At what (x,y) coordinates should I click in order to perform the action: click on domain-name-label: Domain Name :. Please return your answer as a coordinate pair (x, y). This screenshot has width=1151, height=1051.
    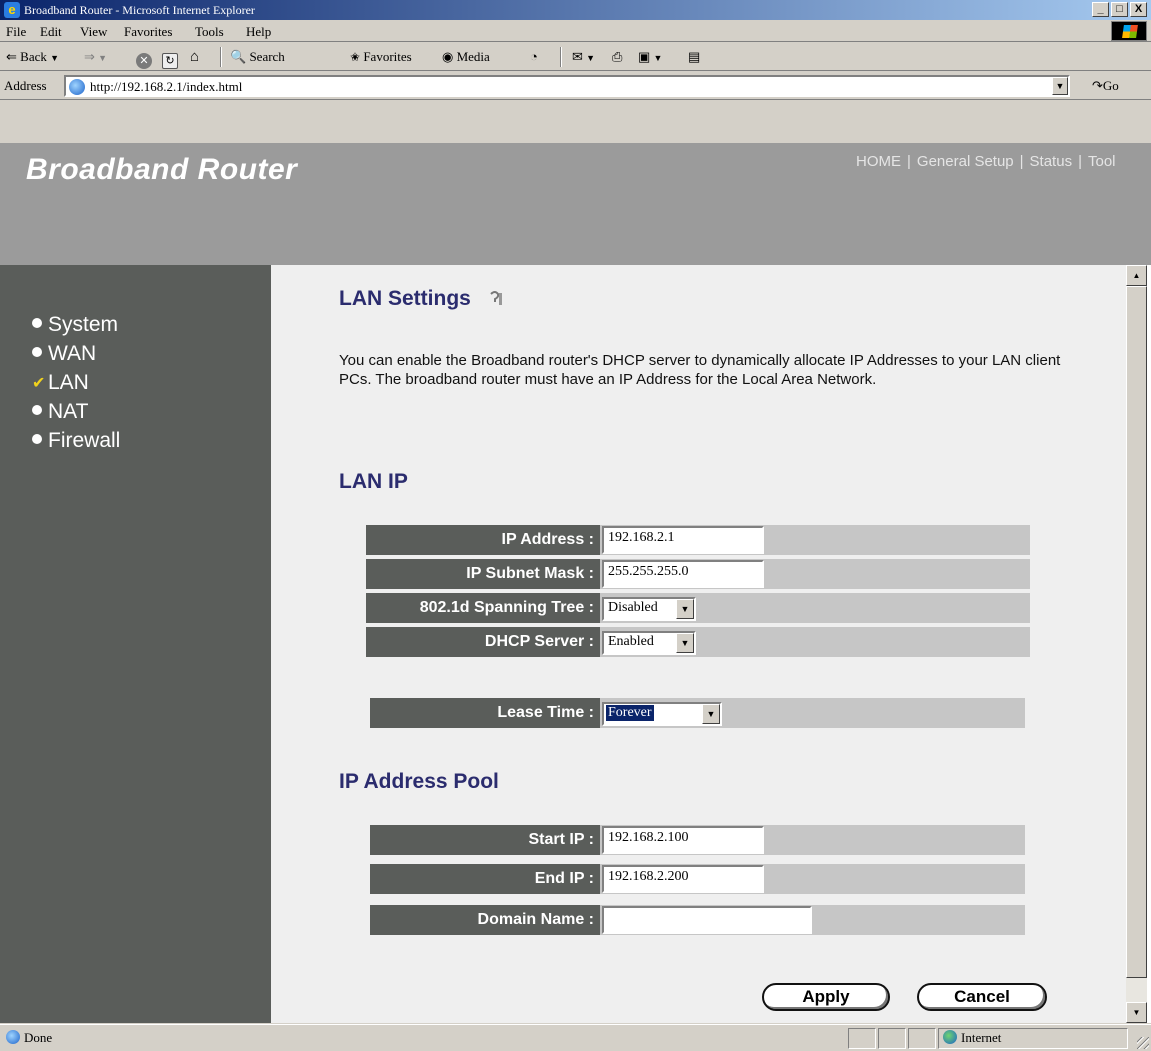
    Looking at the image, I should click on (485, 920).